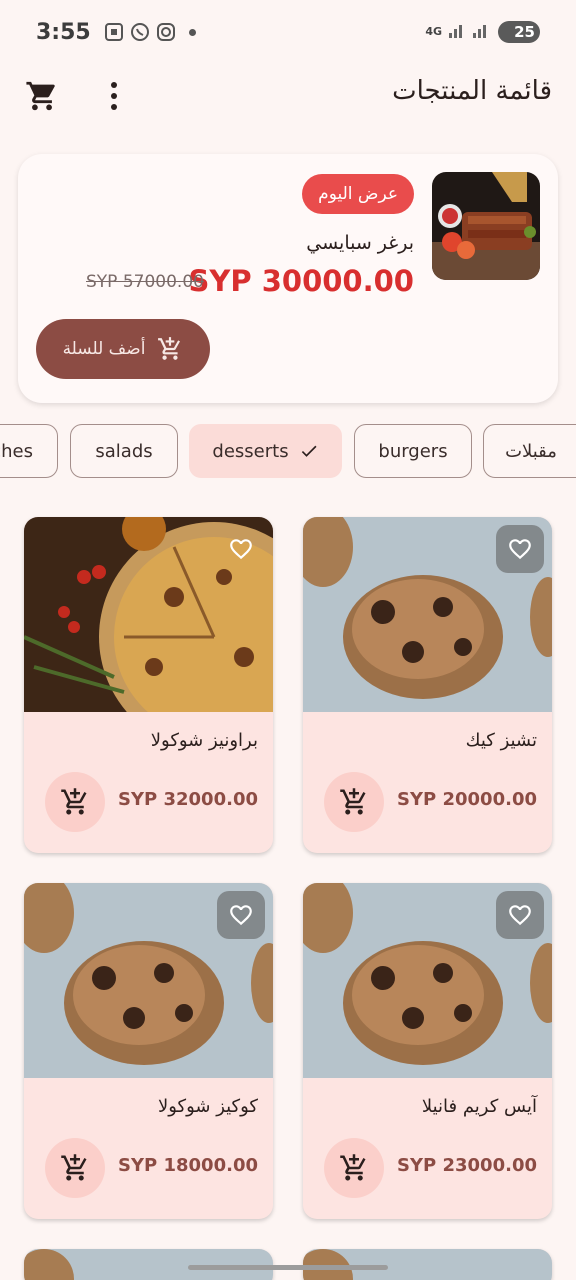  I want to click on product-name: آيس كريم فانيلا, so click(479, 1106).